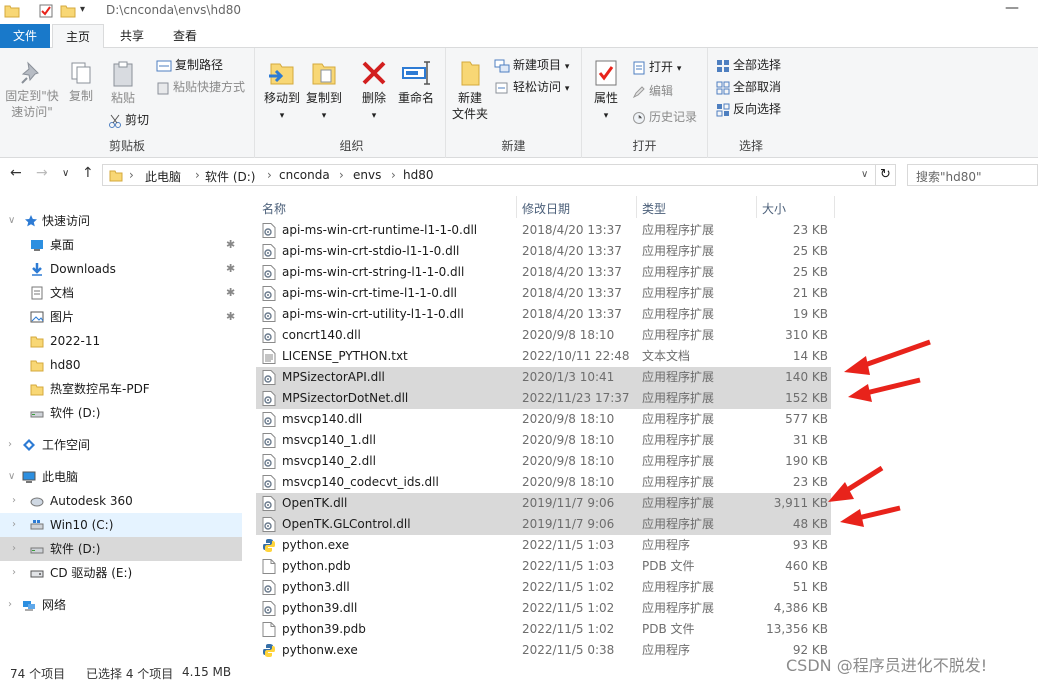 Image resolution: width=1038 pixels, height=682 pixels. Describe the element at coordinates (62, 245) in the screenshot. I see `sidebar-label: 桌面` at that location.